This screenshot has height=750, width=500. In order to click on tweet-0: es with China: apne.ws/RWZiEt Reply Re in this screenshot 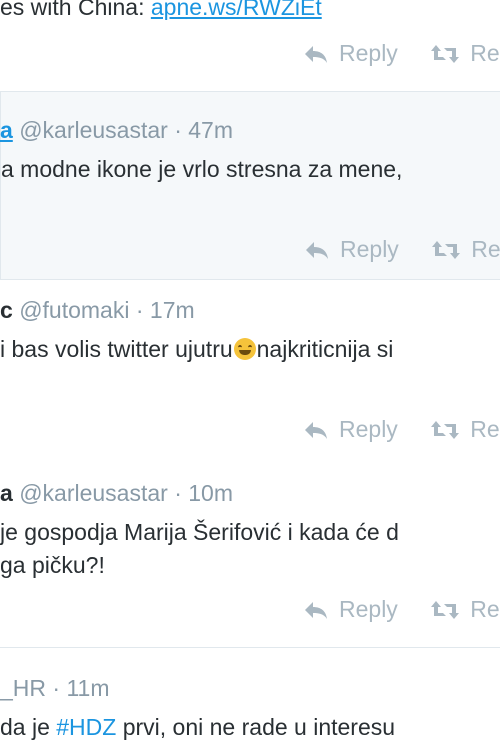, I will do `click(250, 46)`.